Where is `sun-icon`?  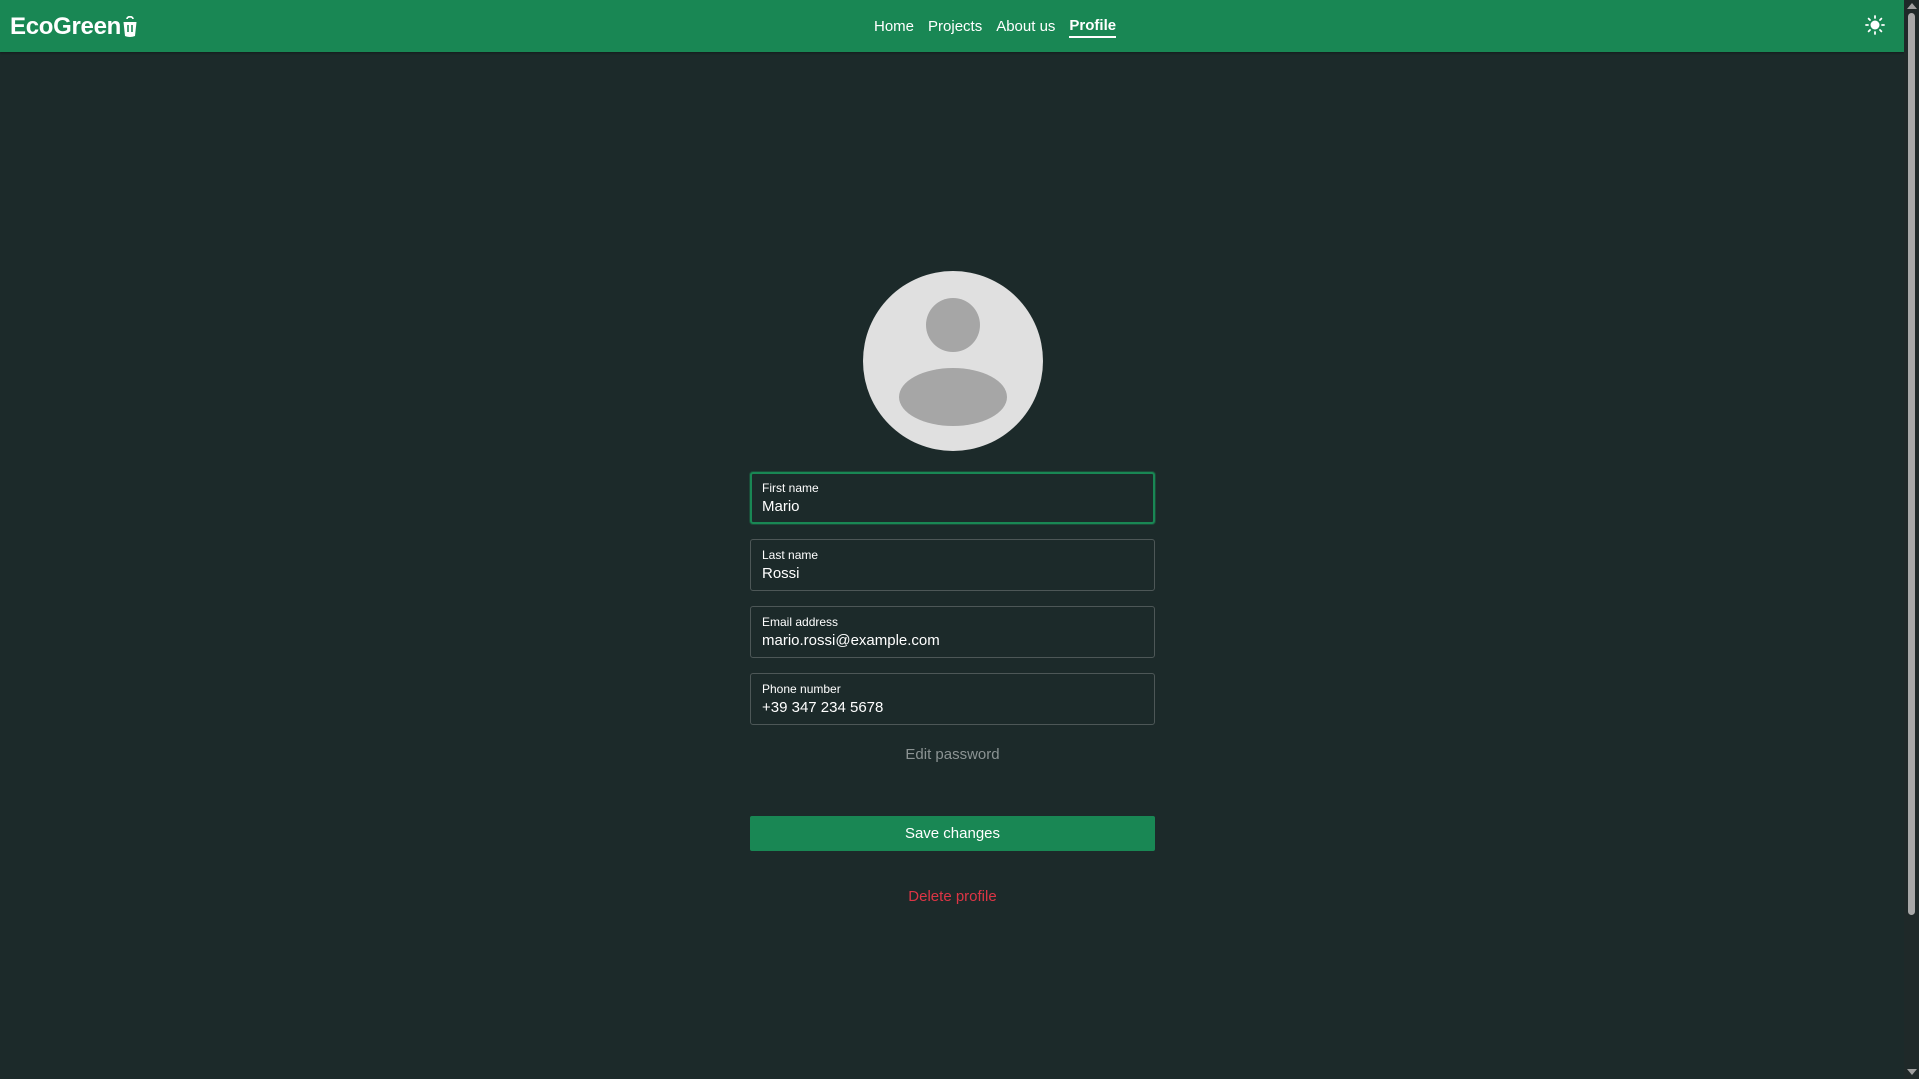 sun-icon is located at coordinates (1875, 25).